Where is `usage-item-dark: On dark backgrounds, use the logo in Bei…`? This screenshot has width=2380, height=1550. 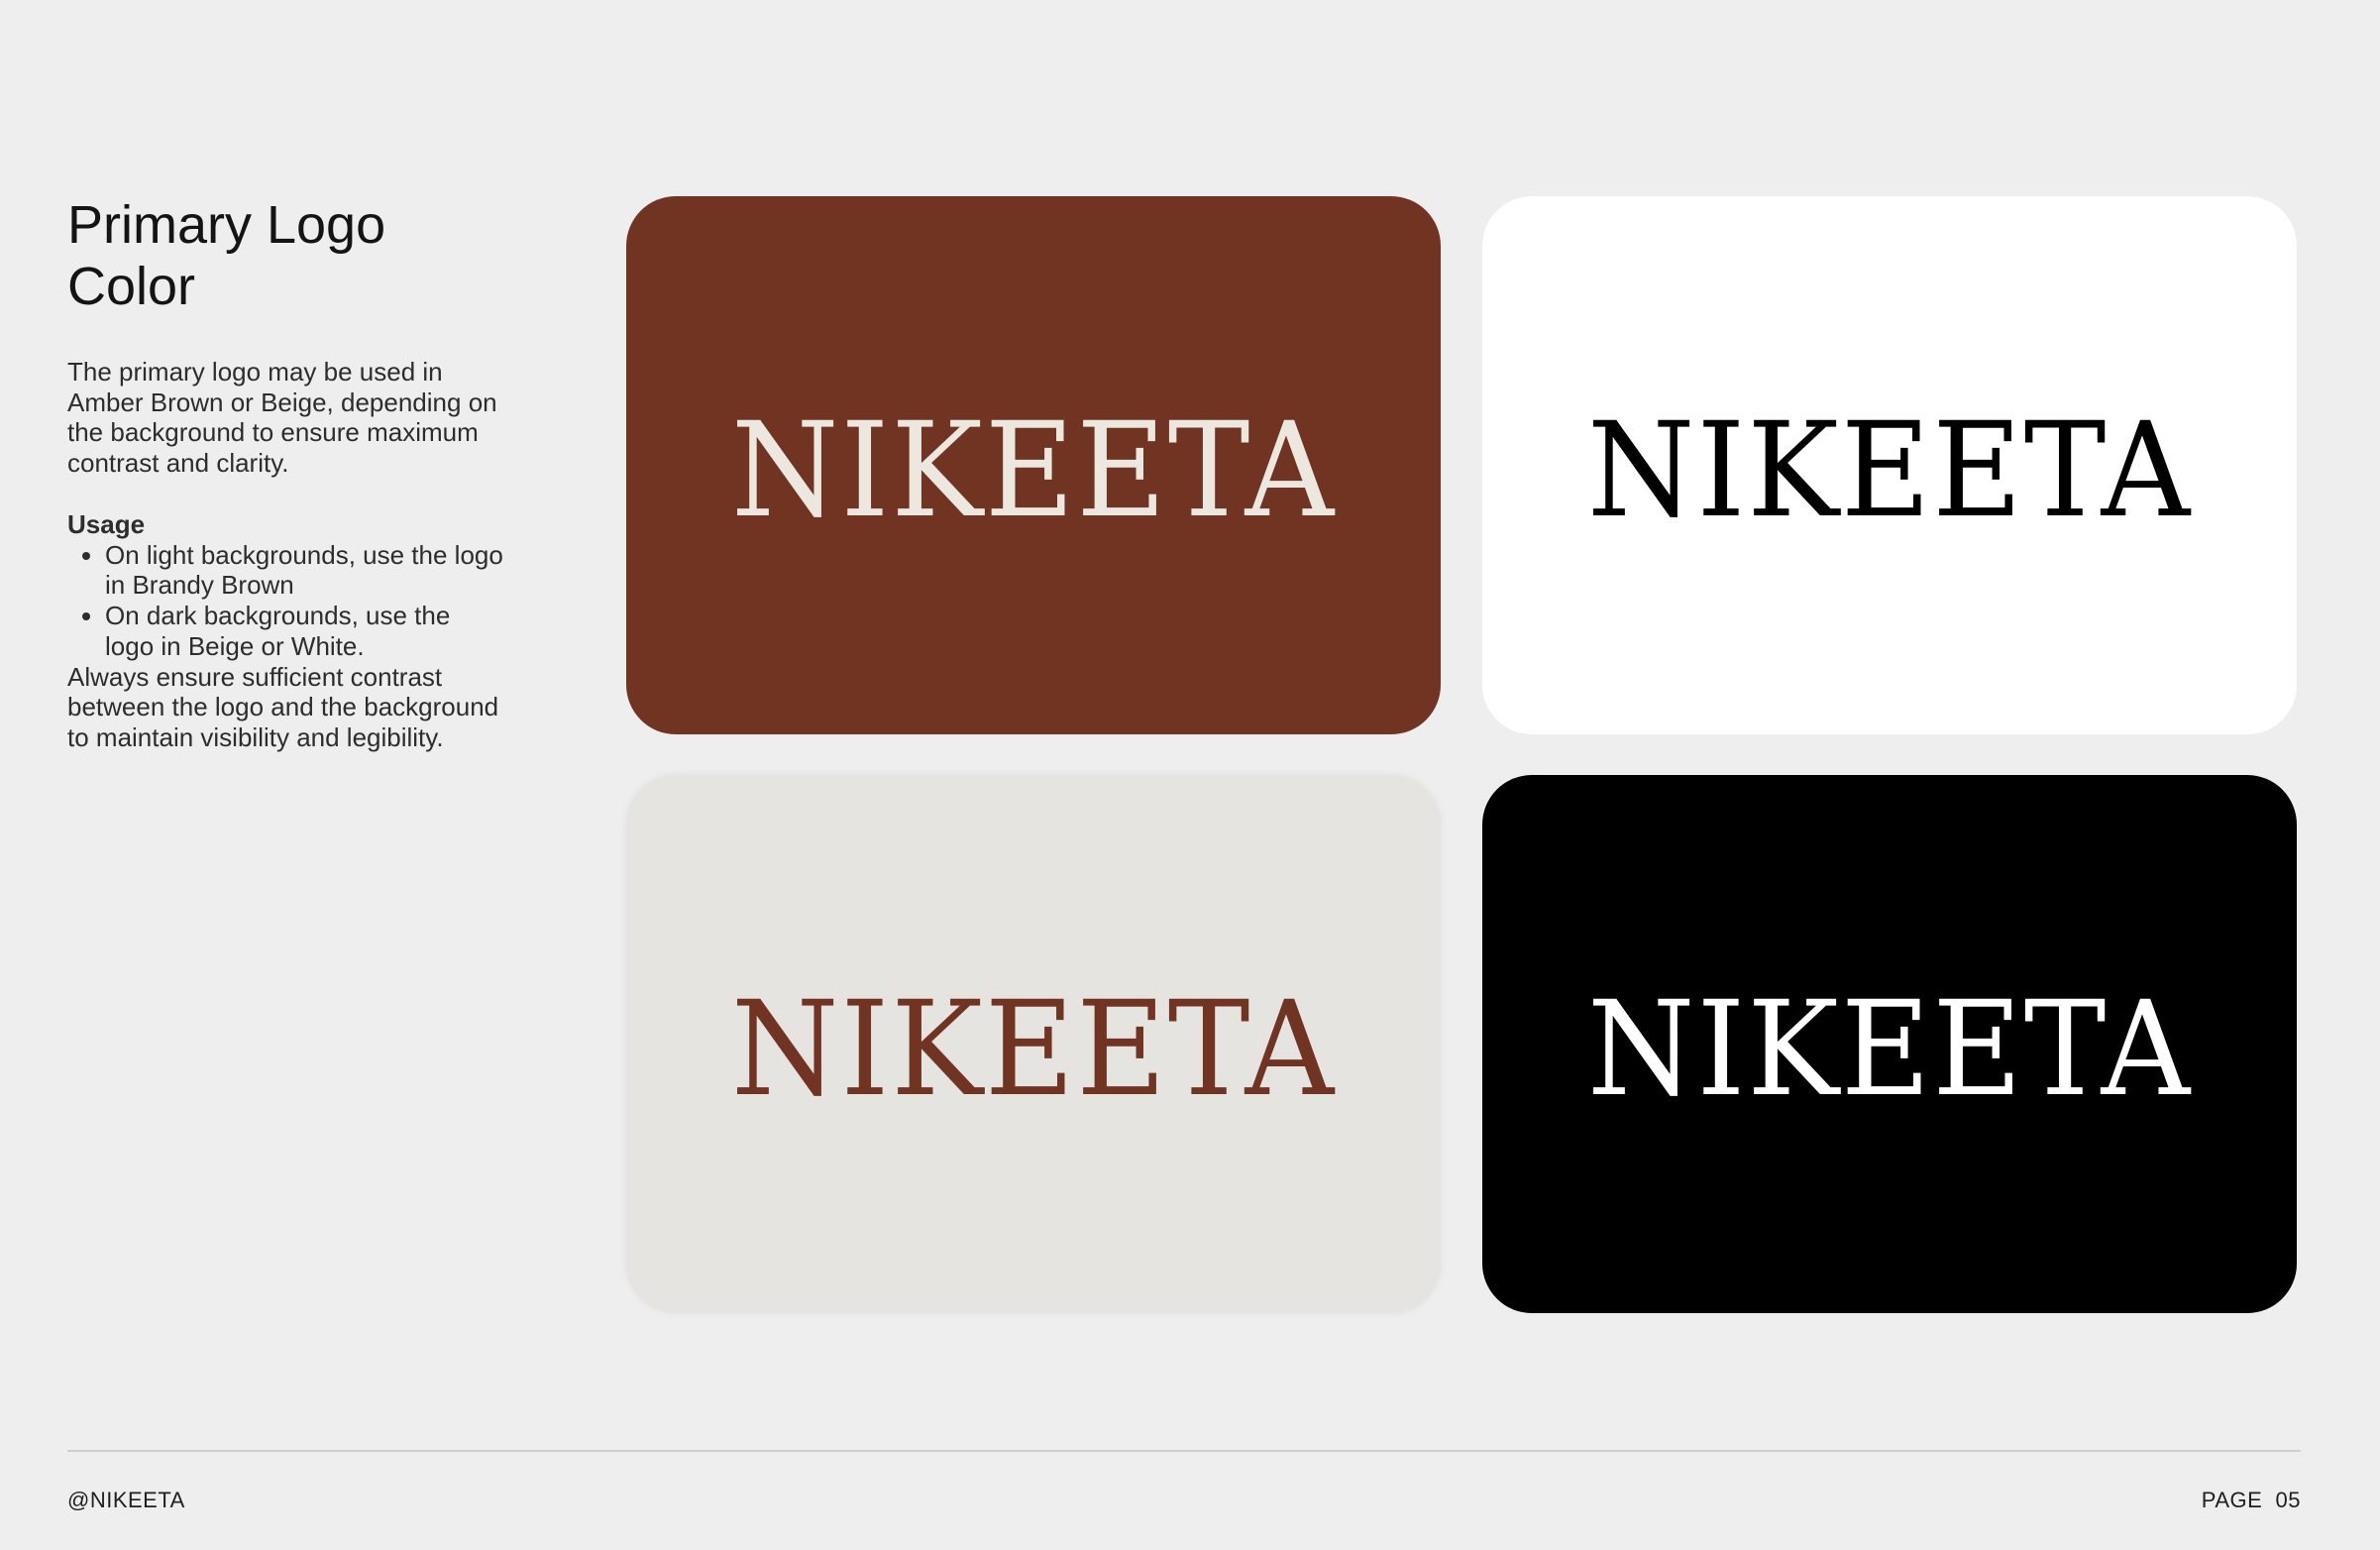 usage-item-dark: On dark backgrounds, use the logo in Bei… is located at coordinates (304, 631).